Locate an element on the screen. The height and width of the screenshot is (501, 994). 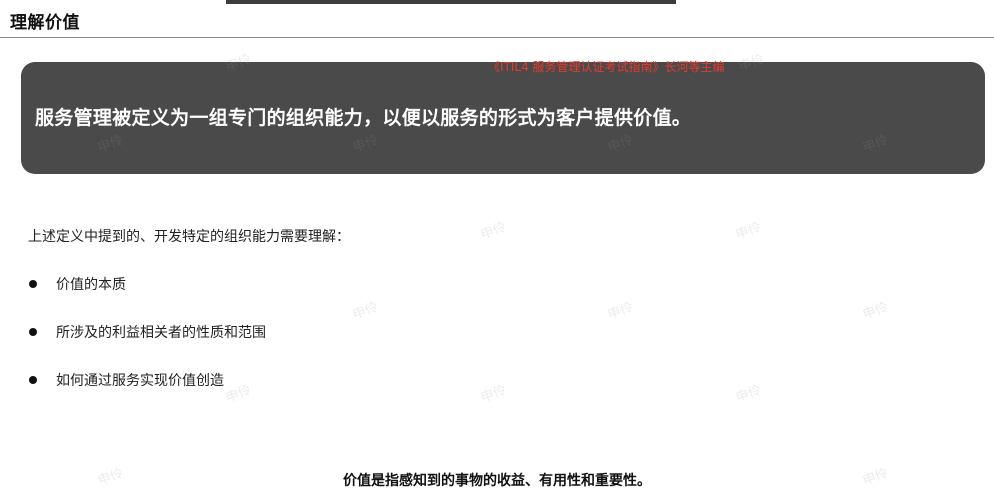
list-item: 如何通过服务实现价值创造 is located at coordinates (147, 380).